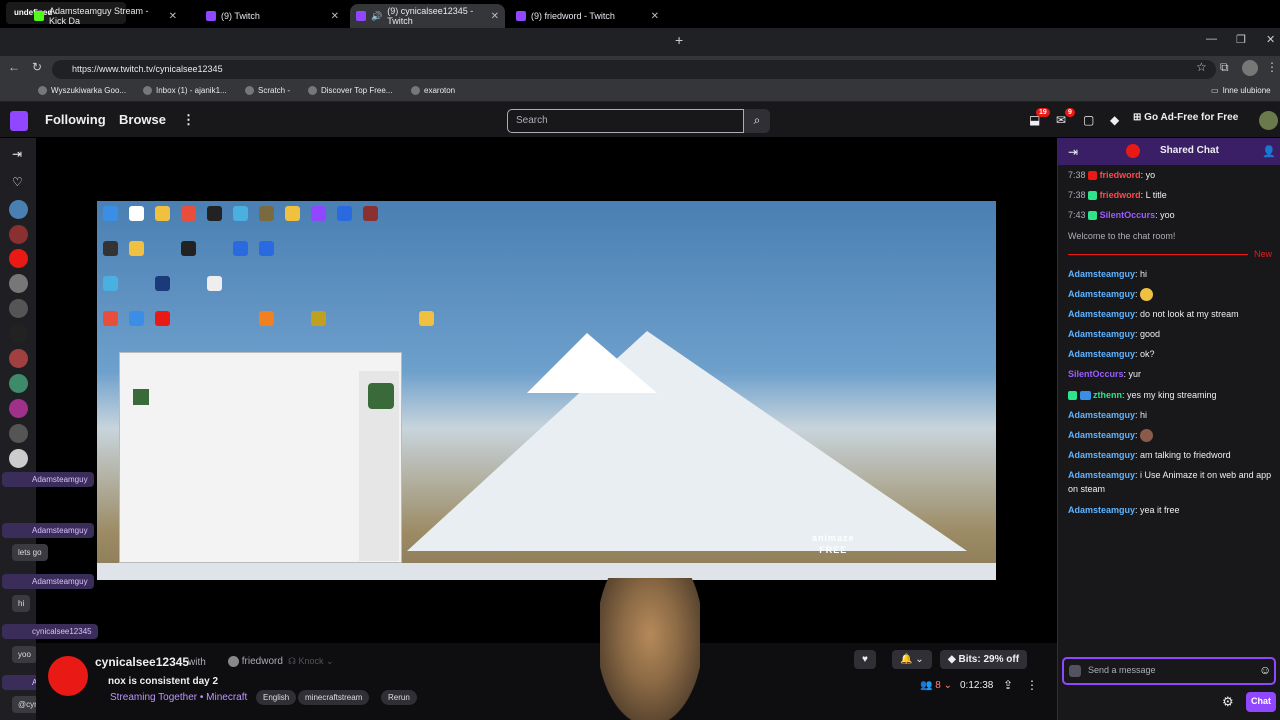 The width and height of the screenshot is (1280, 720). What do you see at coordinates (1114, 334) in the screenshot?
I see `chat-message: Adamsteamguy: good` at bounding box center [1114, 334].